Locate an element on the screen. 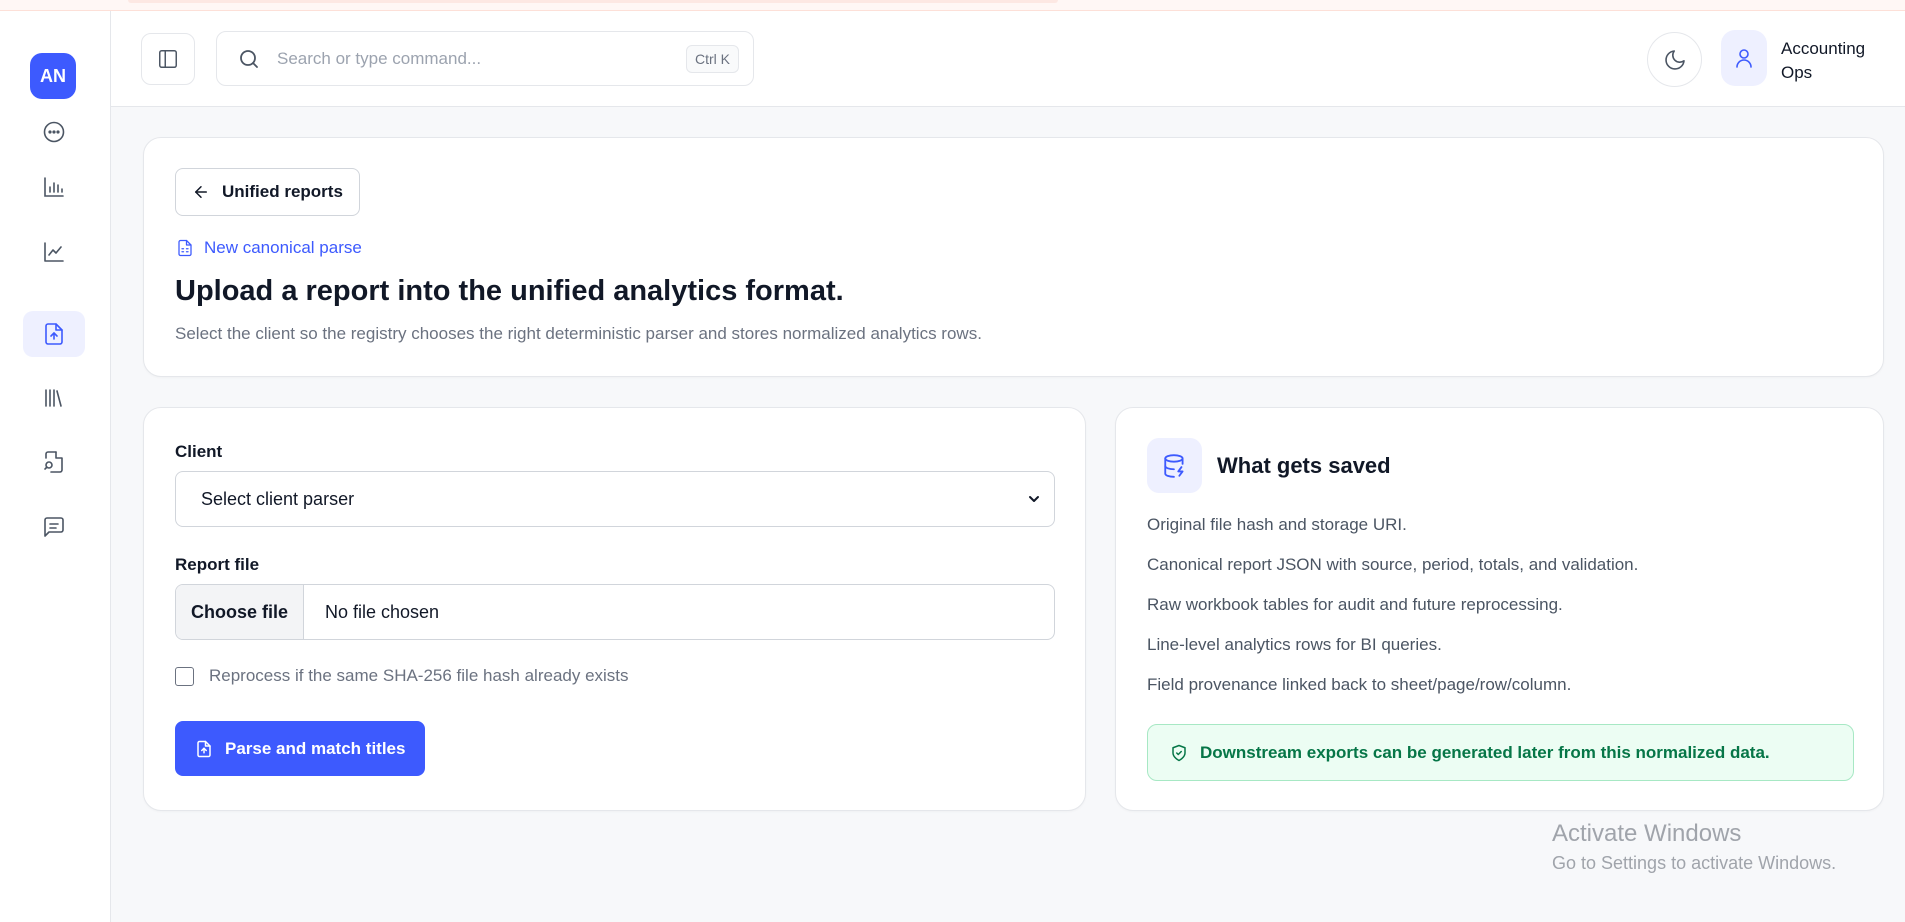 This screenshot has width=1905, height=922. moon-icon is located at coordinates (1674, 59).